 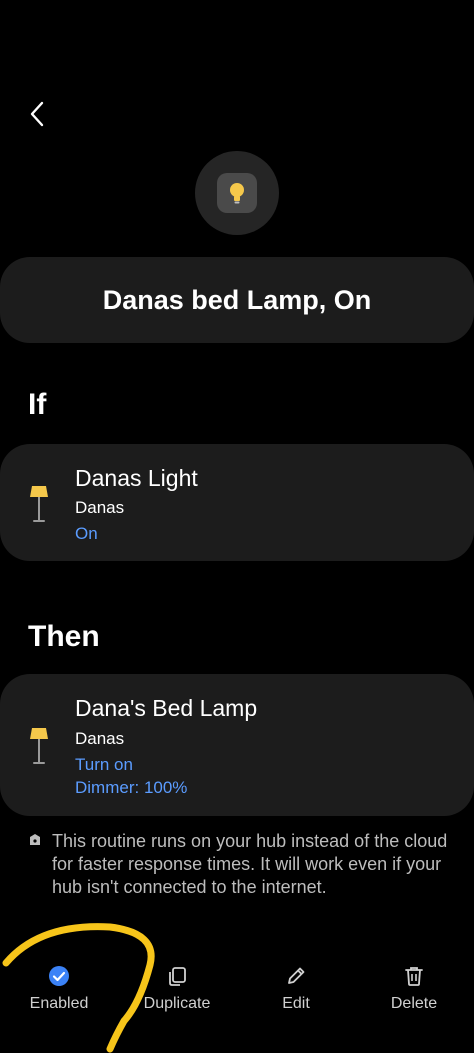 I want to click on then-device-action-turn-on: Turn on, so click(x=104, y=764).